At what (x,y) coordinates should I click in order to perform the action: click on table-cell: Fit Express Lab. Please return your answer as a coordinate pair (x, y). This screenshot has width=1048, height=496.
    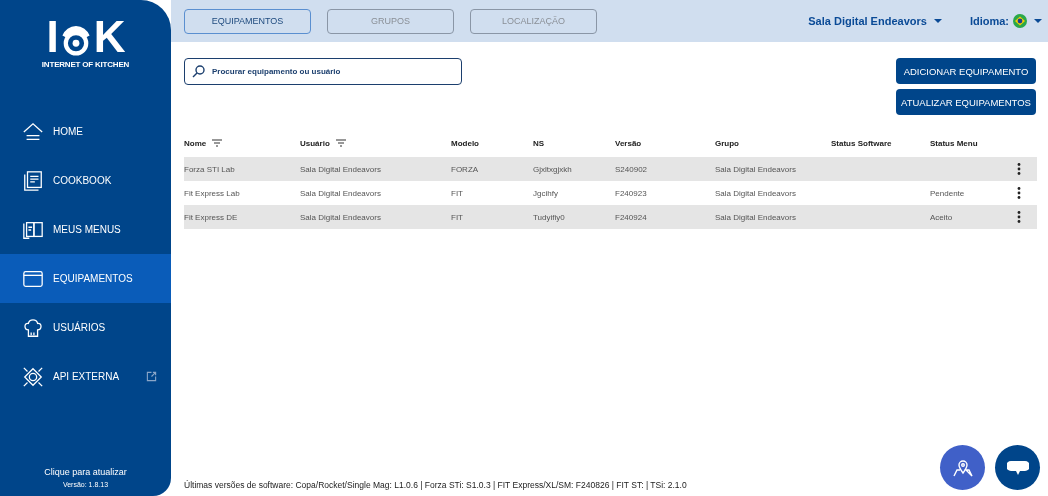
    Looking at the image, I should click on (212, 193).